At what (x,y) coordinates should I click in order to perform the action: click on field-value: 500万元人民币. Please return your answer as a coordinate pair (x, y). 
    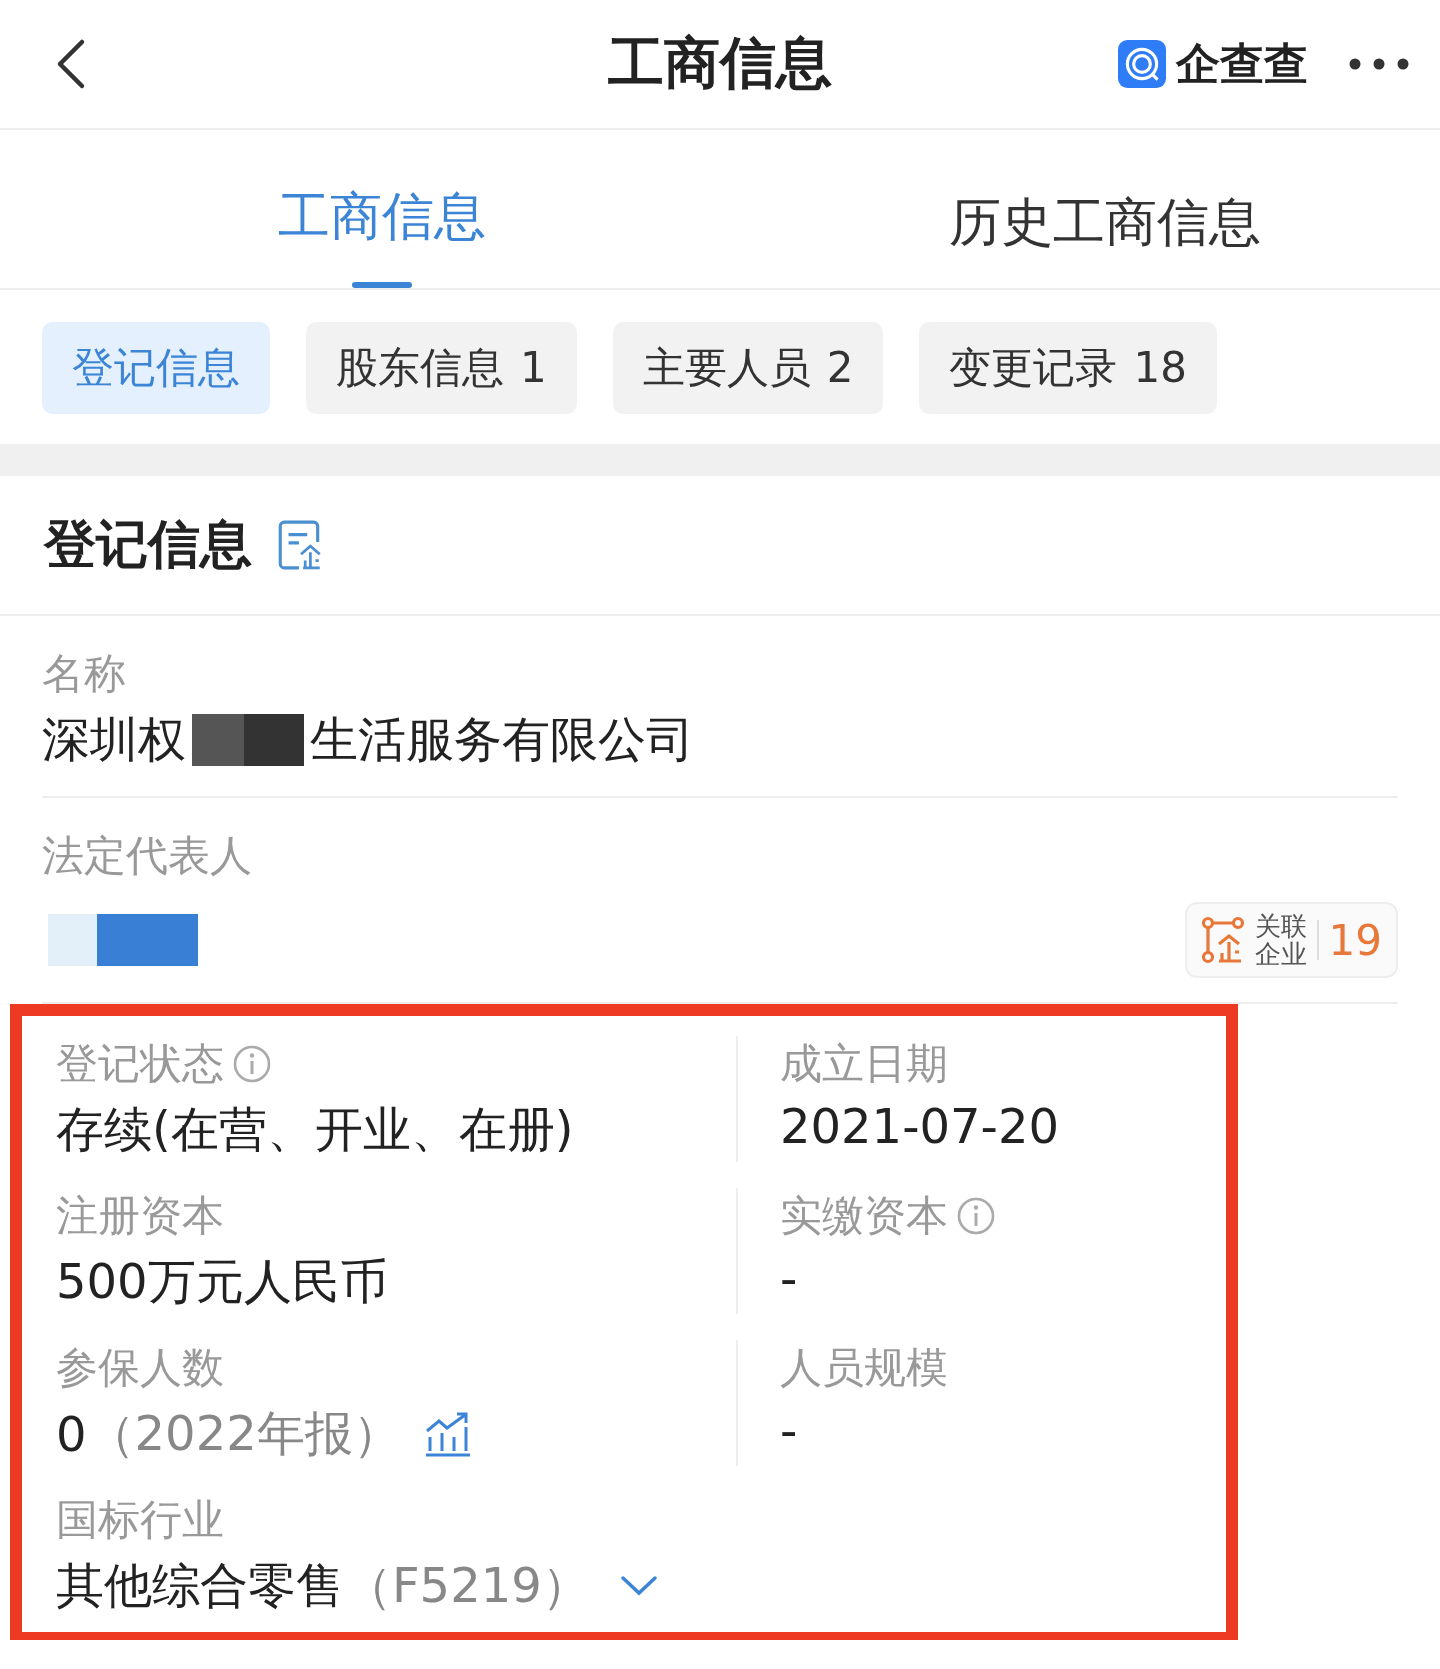
    Looking at the image, I should click on (222, 1281).